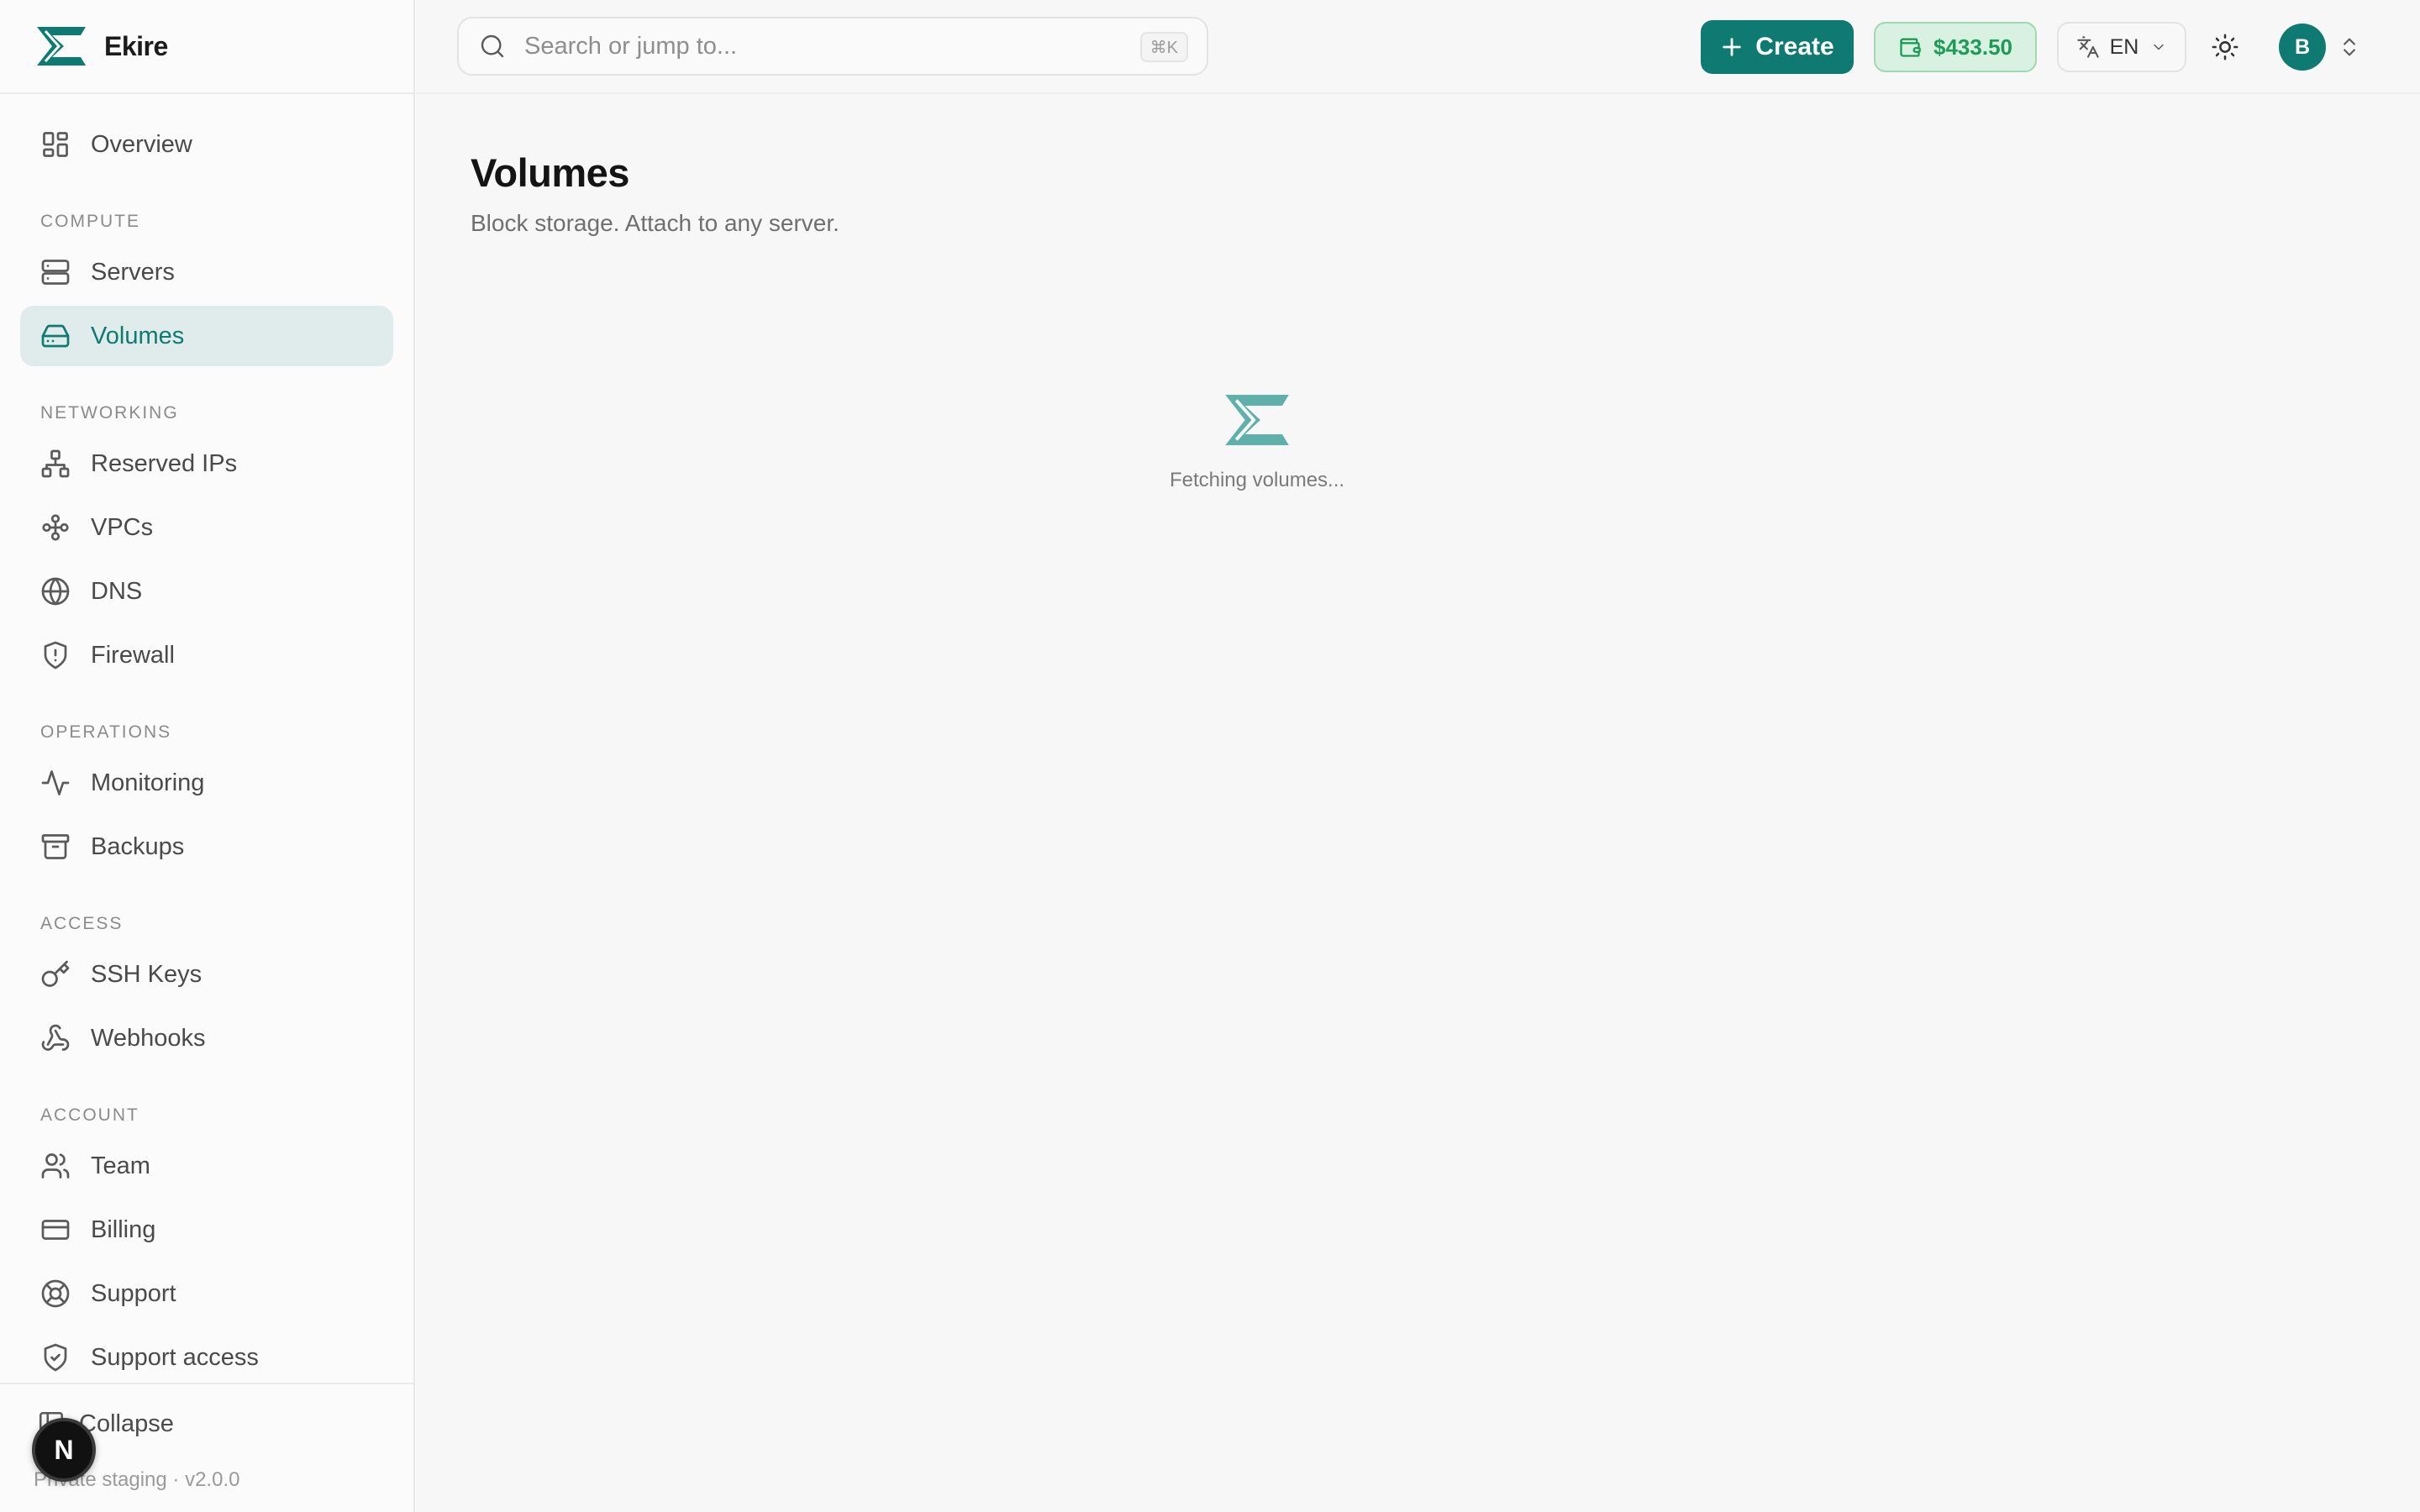  I want to click on key-icon, so click(55, 973).